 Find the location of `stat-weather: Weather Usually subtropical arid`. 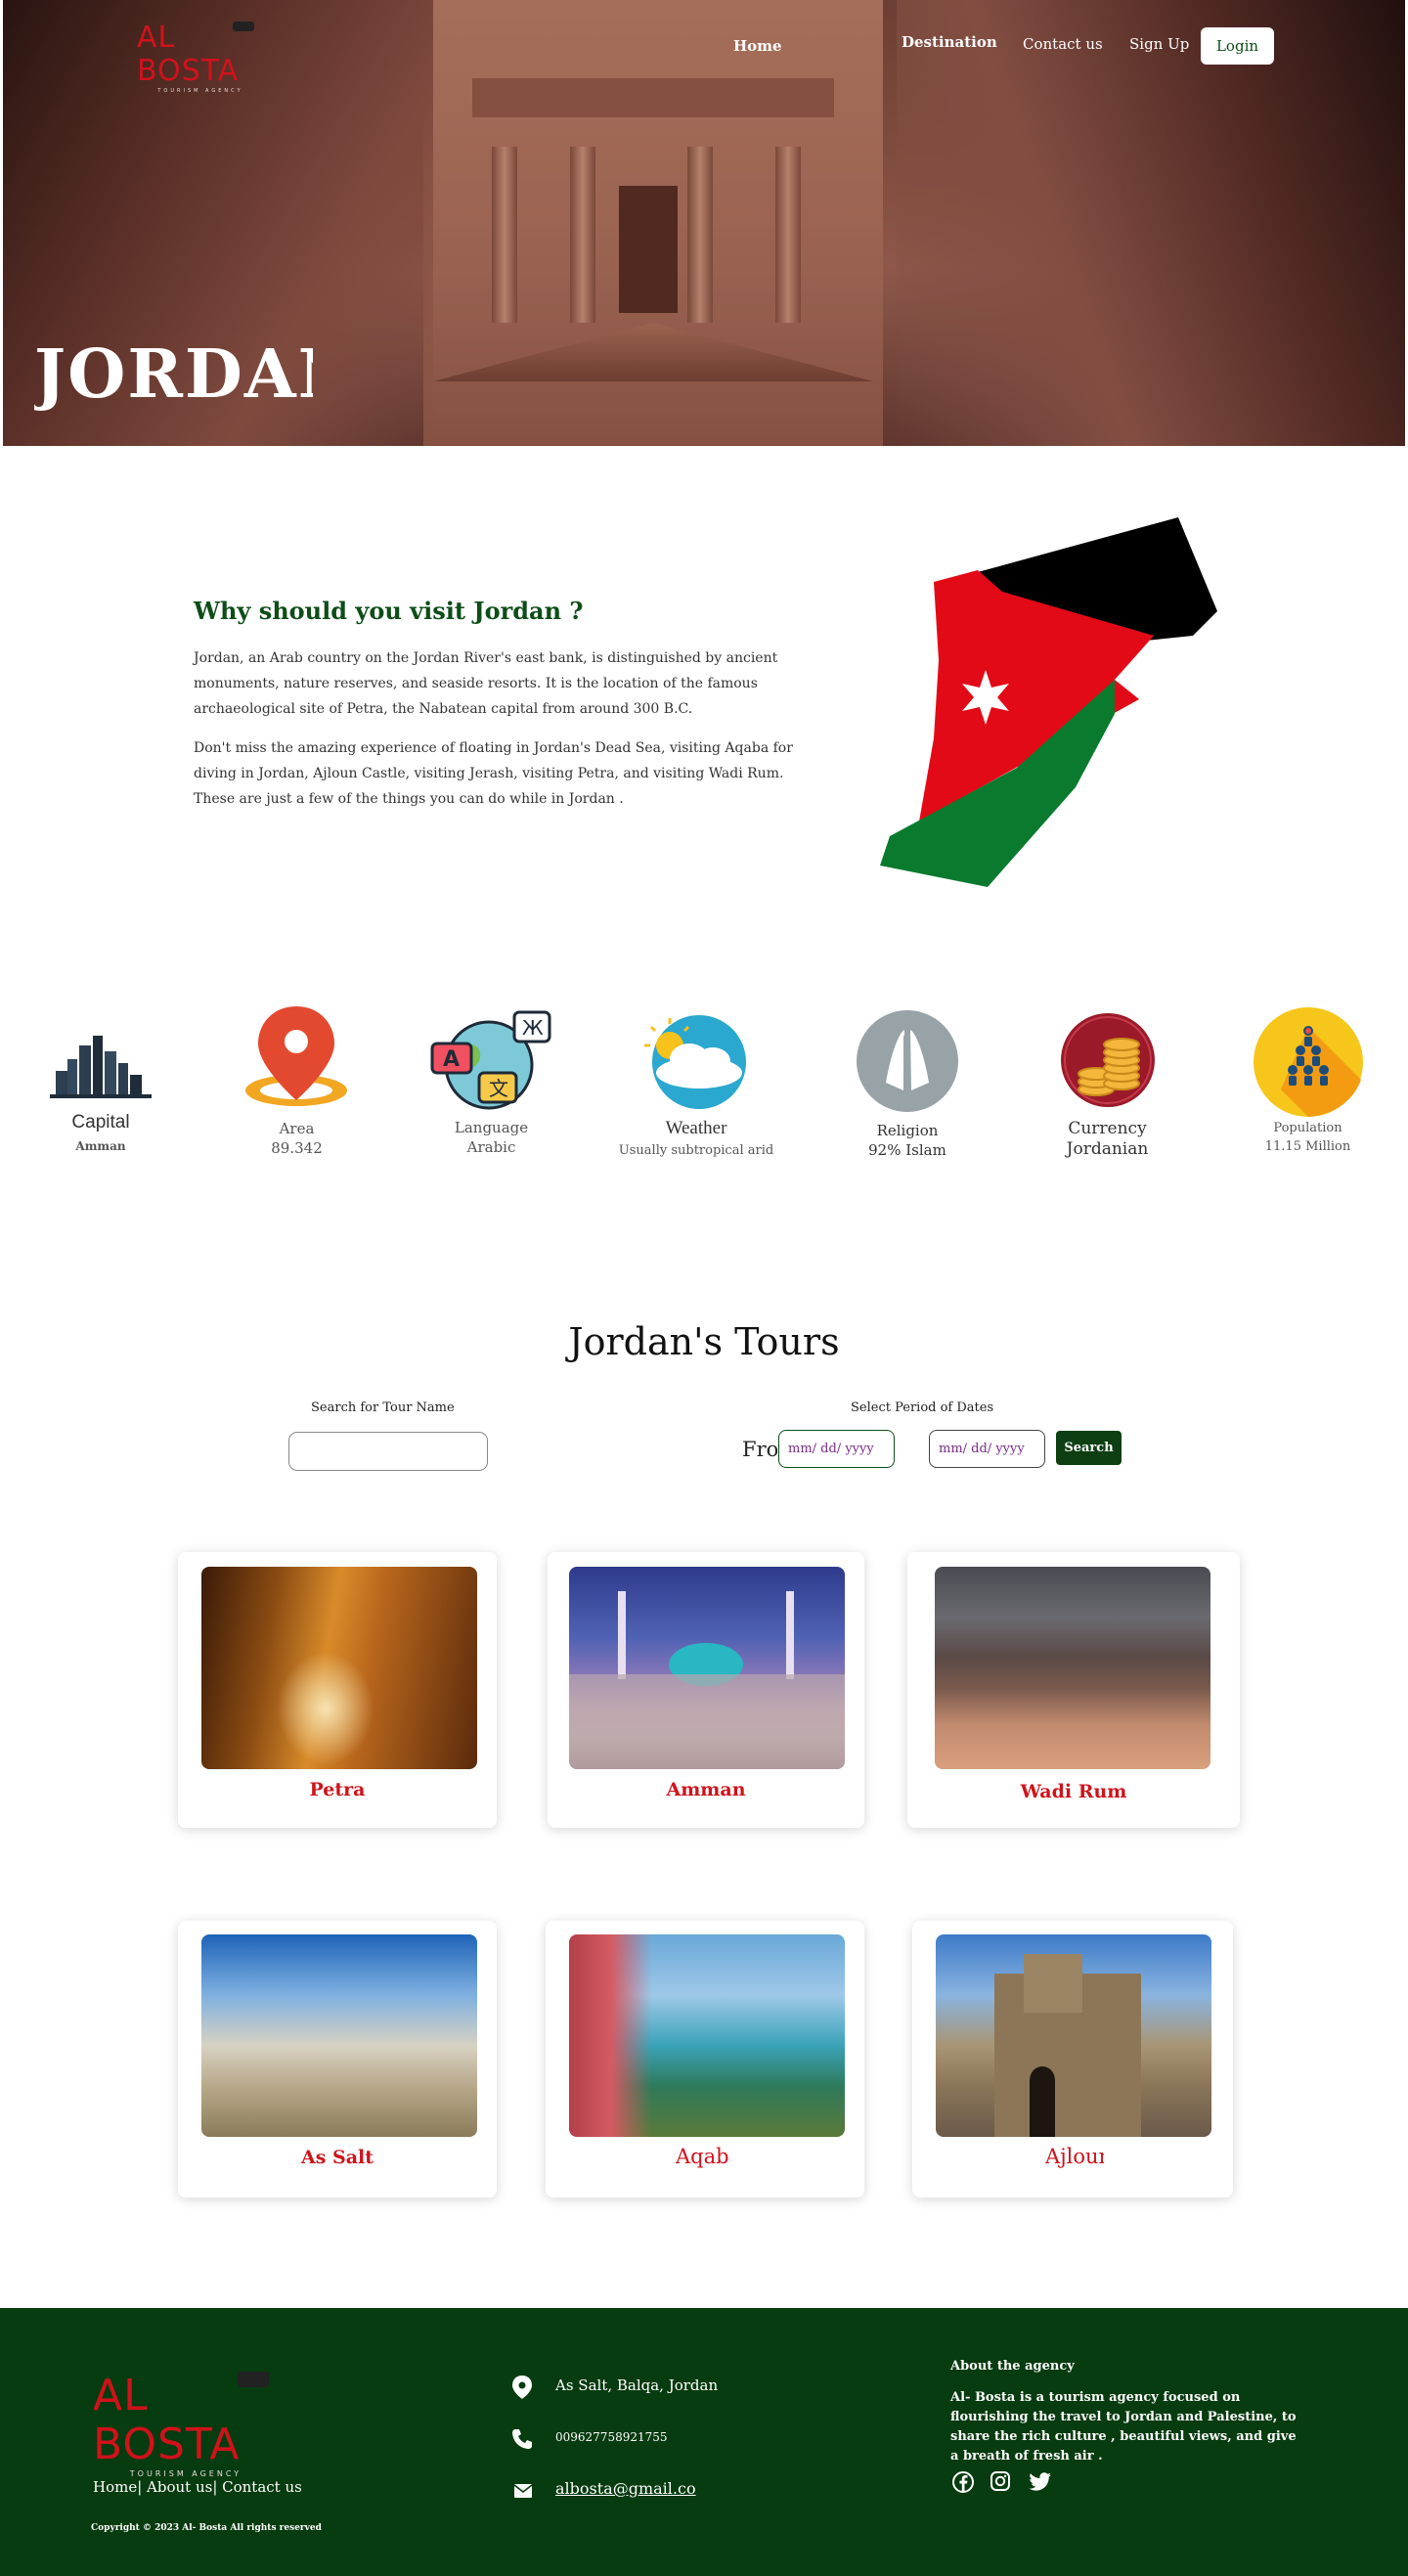

stat-weather: Weather Usually subtropical arid is located at coordinates (696, 1085).